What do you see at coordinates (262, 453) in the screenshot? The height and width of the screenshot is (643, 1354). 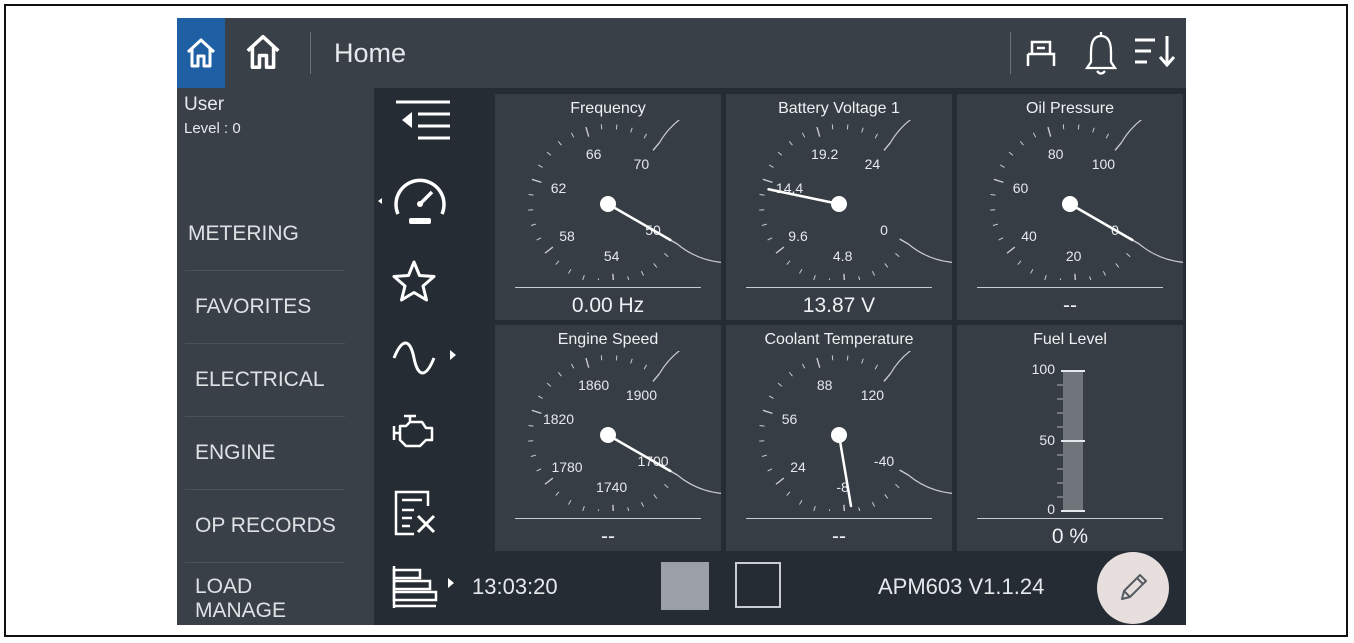 I see `menu-item-engine: ENGINE` at bounding box center [262, 453].